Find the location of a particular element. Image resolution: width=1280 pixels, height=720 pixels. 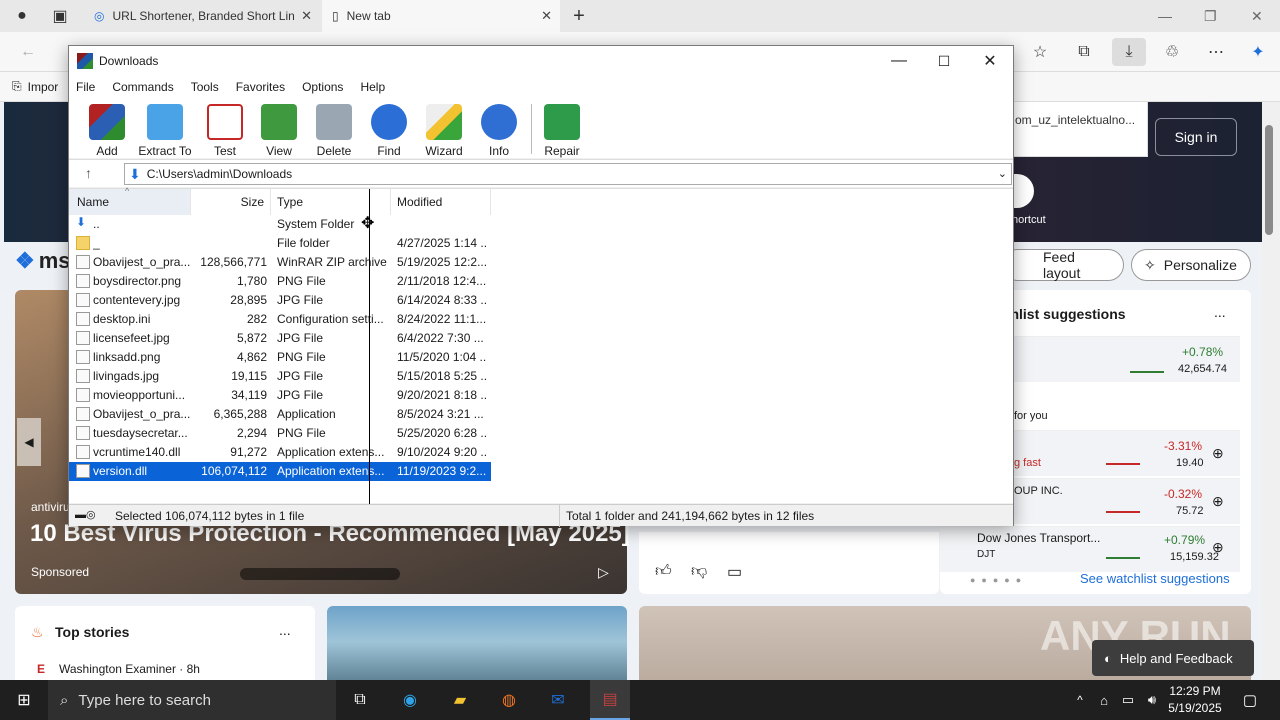

feed-layout-button: Feed layout is located at coordinates (1063, 265).